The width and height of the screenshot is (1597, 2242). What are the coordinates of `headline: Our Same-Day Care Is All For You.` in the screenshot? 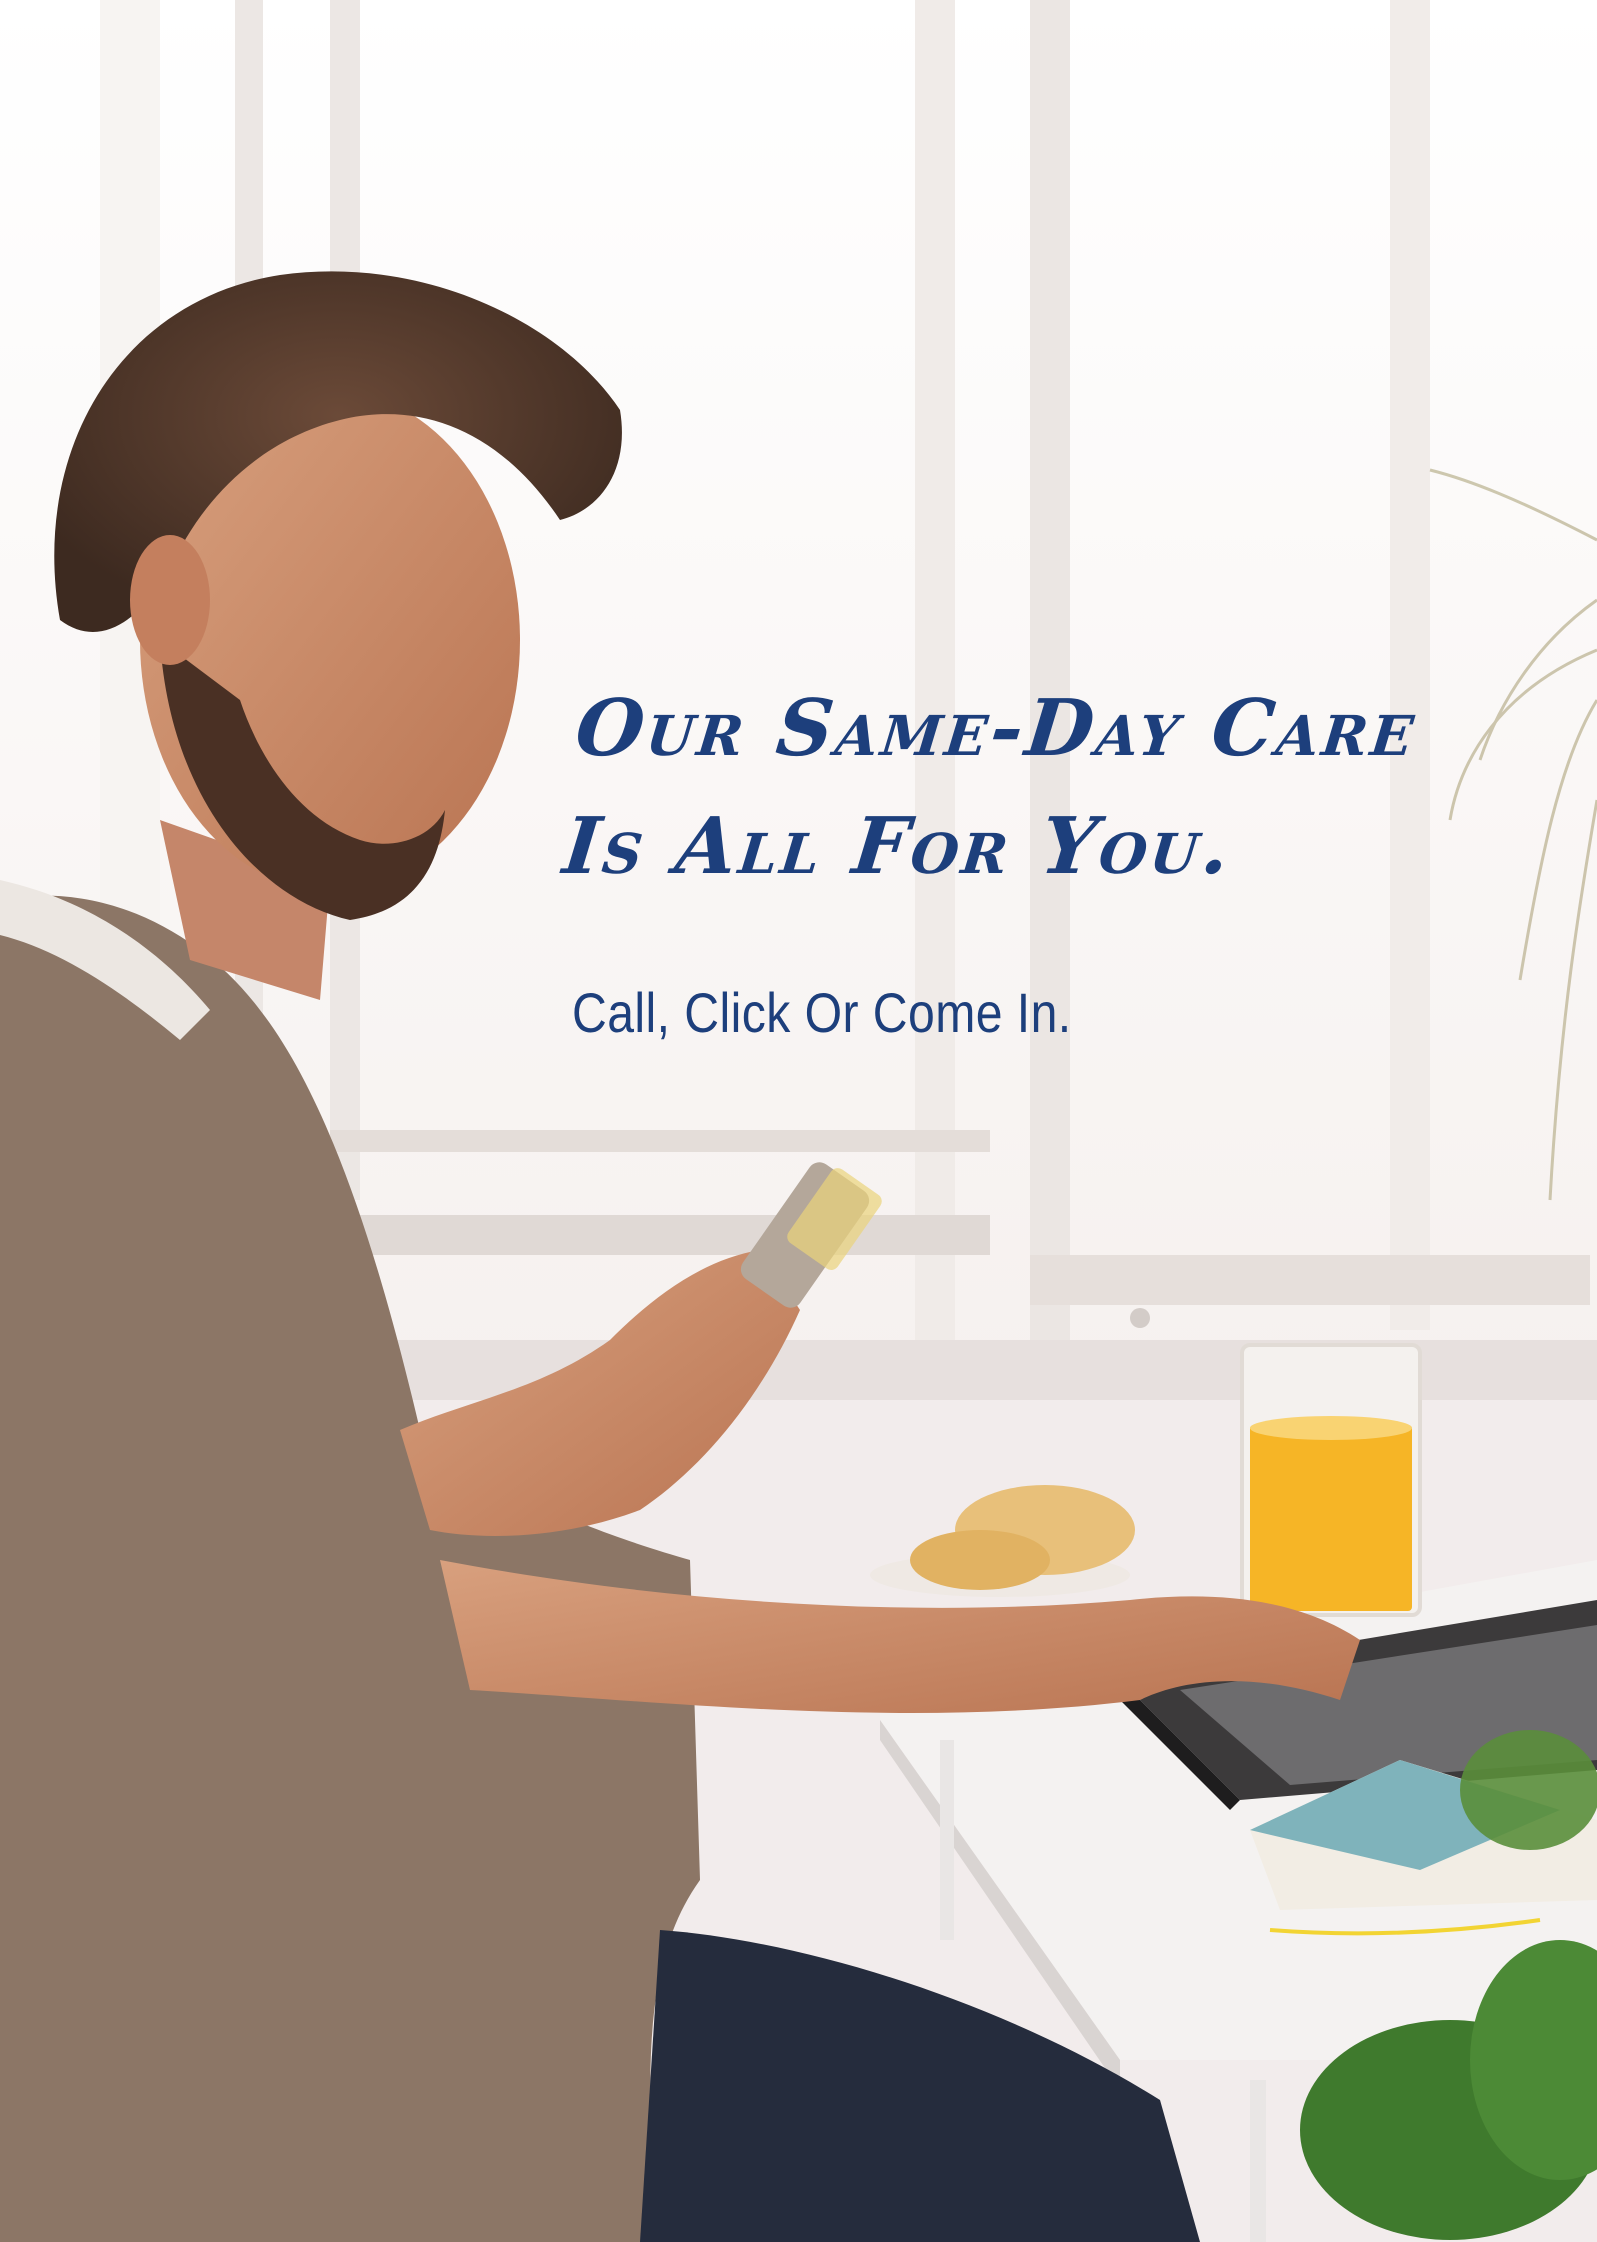 It's located at (1070, 788).